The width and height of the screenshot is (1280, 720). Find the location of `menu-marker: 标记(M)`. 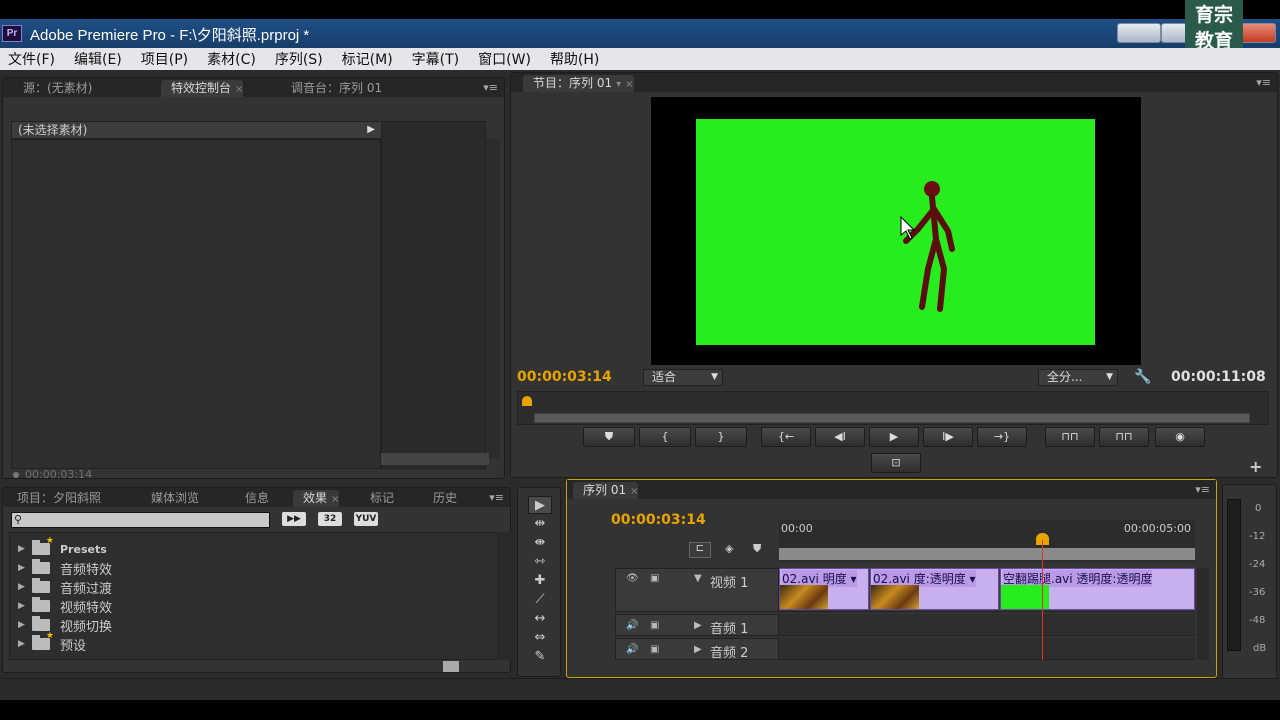

menu-marker: 标记(M) is located at coordinates (367, 59).